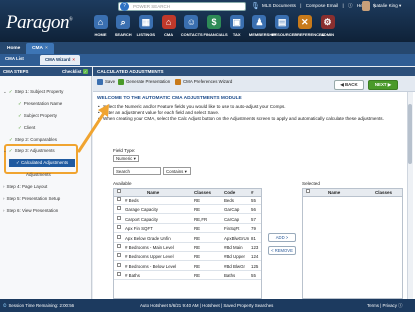 The width and height of the screenshot is (415, 312). I want to click on remove-button: < REMOVE, so click(282, 250).